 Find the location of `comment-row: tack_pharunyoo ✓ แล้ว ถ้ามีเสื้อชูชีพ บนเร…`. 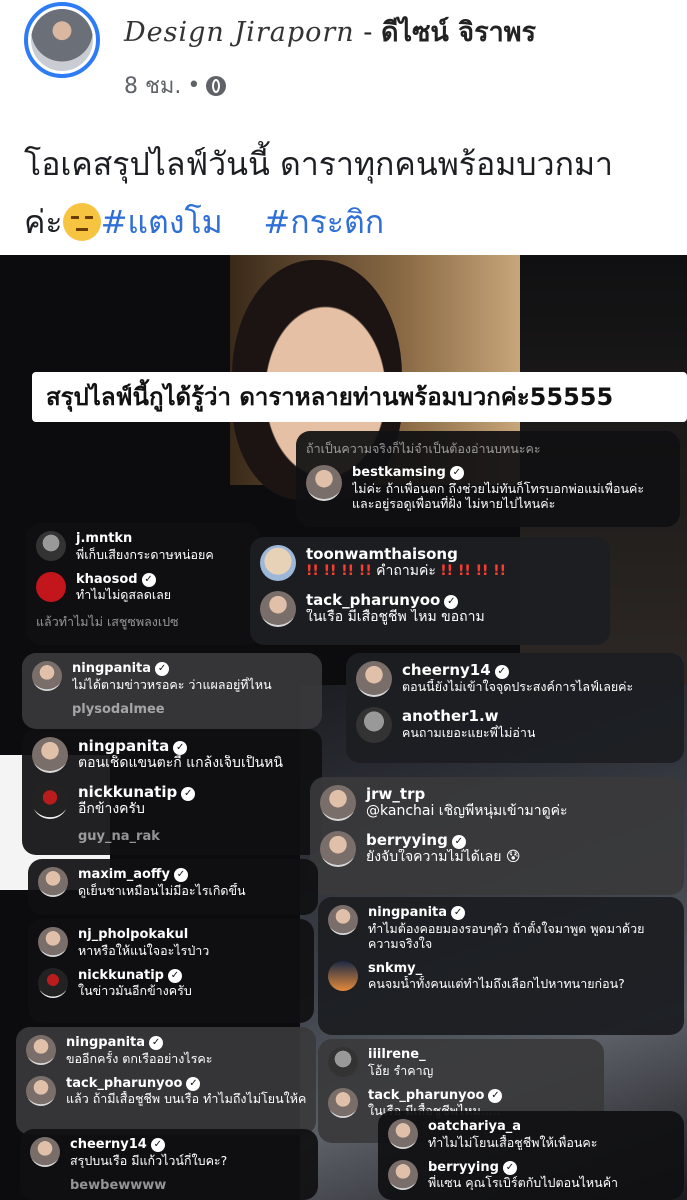

comment-row: tack_pharunyoo ✓ แล้ว ถ้ามีเสื้อชูชีพ บนเร… is located at coordinates (166, 1090).